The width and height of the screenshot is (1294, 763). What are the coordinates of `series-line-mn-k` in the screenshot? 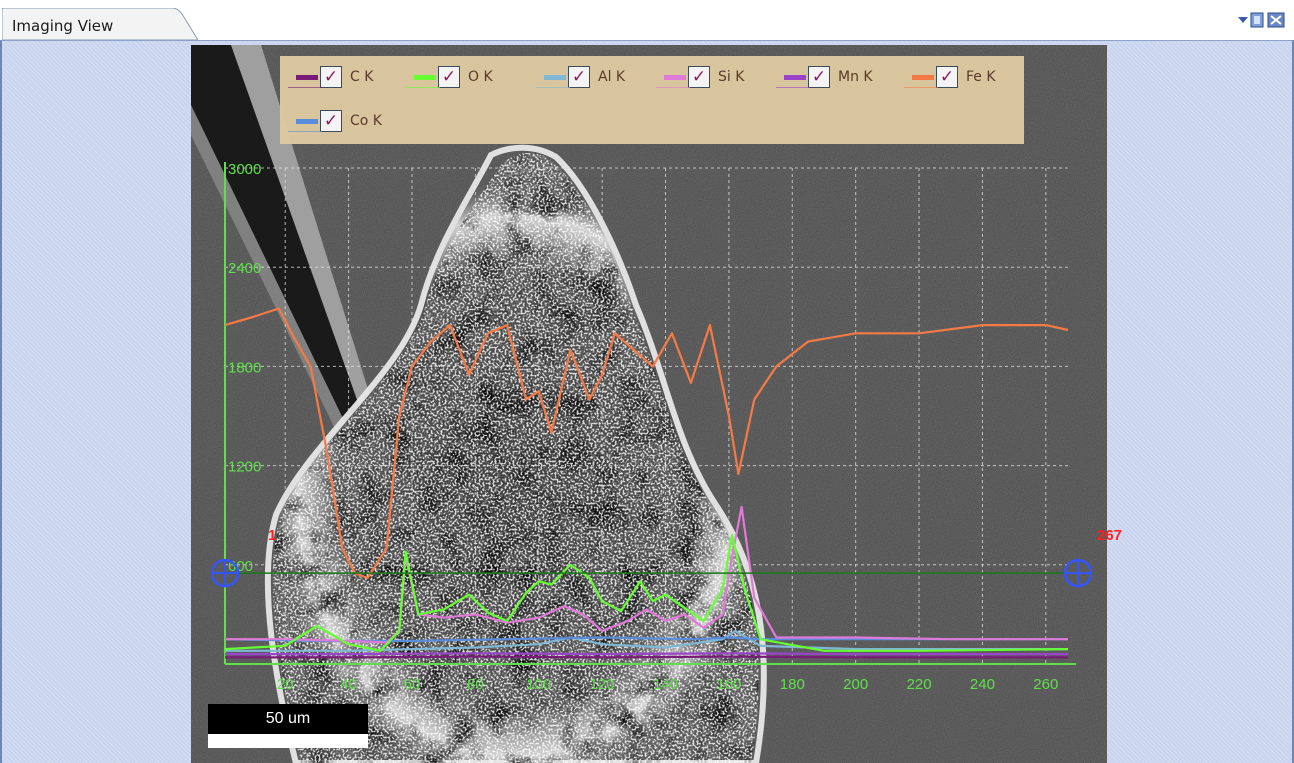 It's located at (646, 654).